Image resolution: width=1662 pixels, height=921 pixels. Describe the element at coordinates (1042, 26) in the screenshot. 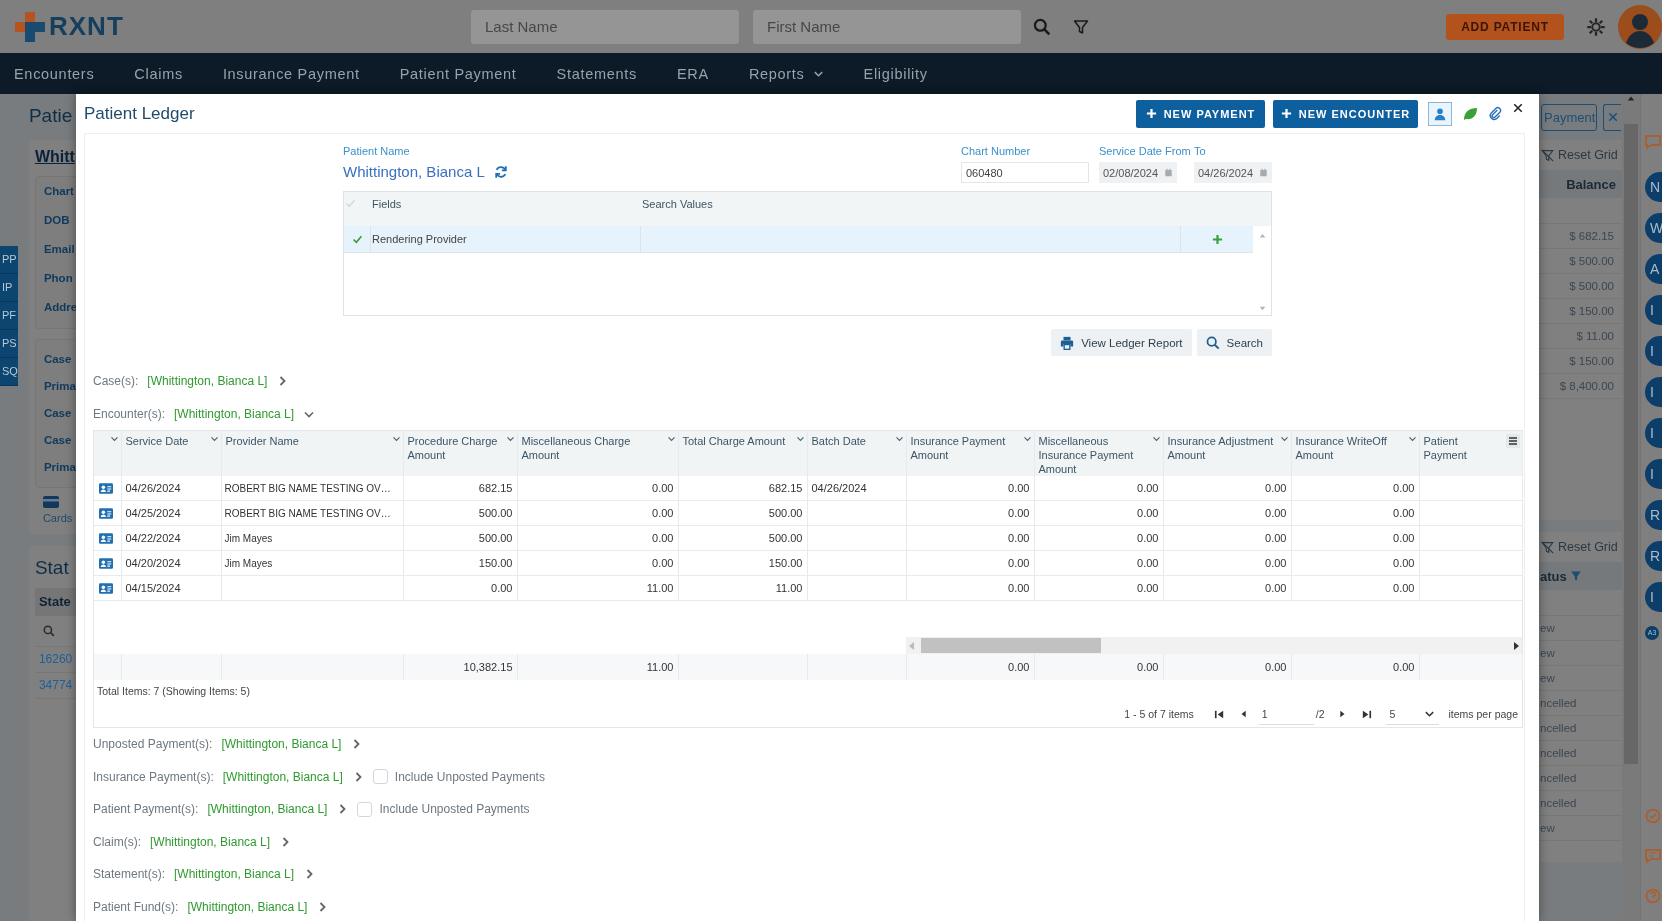

I see `search-icon` at that location.